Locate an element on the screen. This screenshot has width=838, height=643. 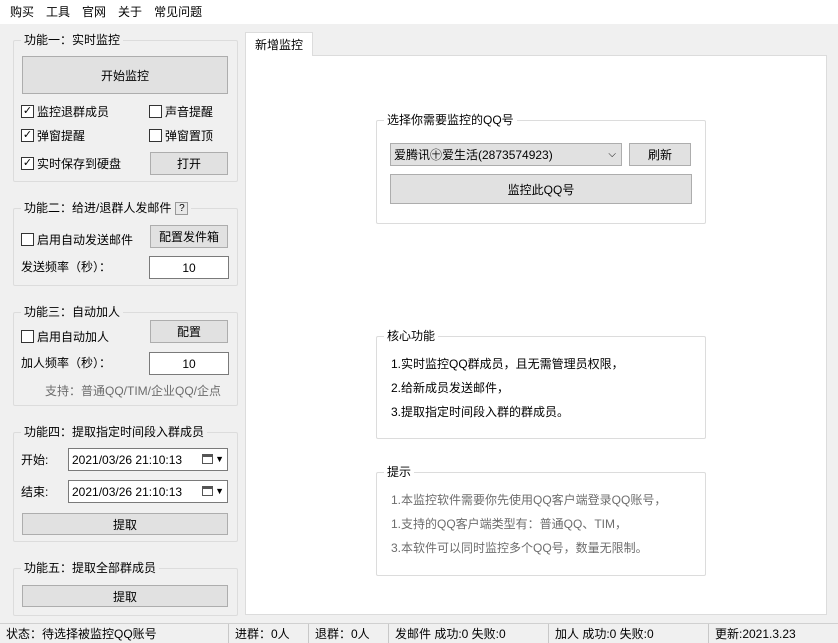
checkbox-monitor-quit: ✓ 监控退群成员 is located at coordinates (65, 111).